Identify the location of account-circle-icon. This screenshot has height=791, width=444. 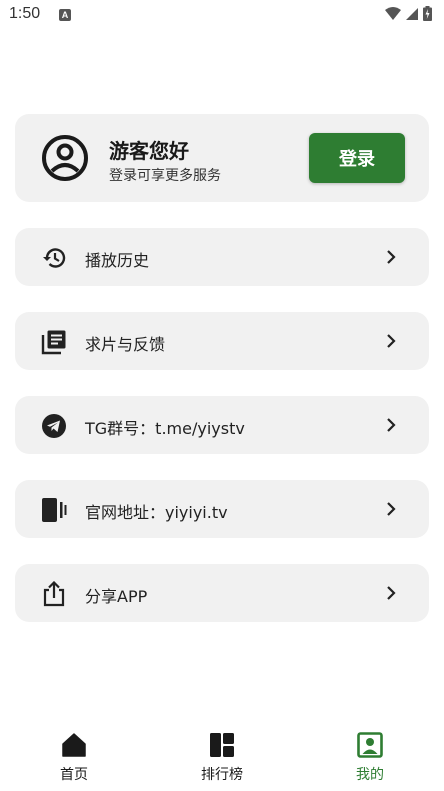
(65, 158).